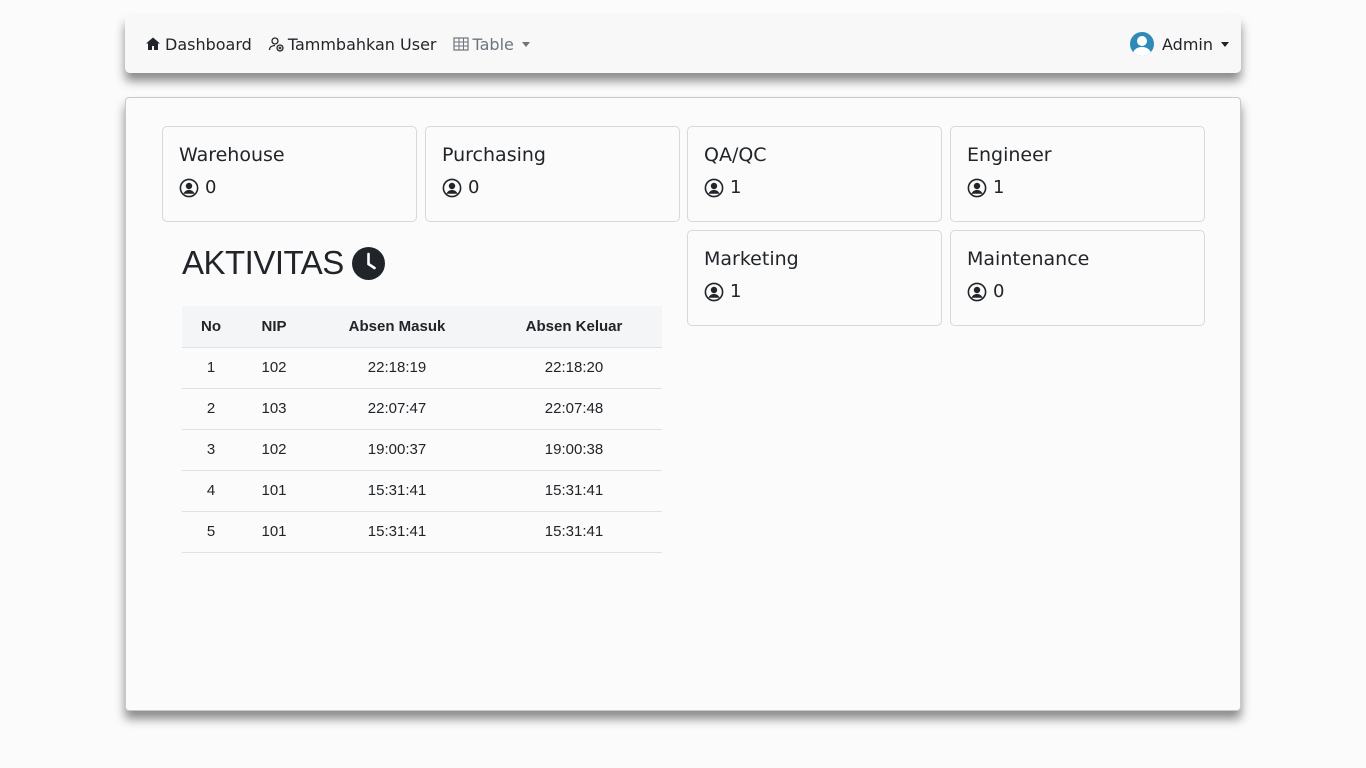 The height and width of the screenshot is (768, 1366). Describe the element at coordinates (397, 327) in the screenshot. I see `column-header: Absen Masuk` at that location.